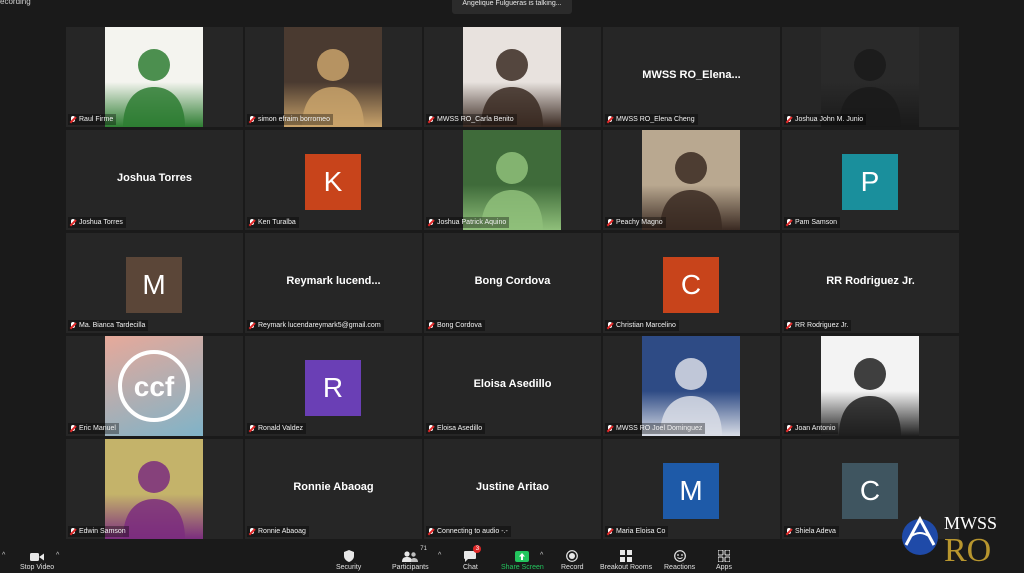 The height and width of the screenshot is (573, 1024). I want to click on participants-caret-icon: ^, so click(439, 555).